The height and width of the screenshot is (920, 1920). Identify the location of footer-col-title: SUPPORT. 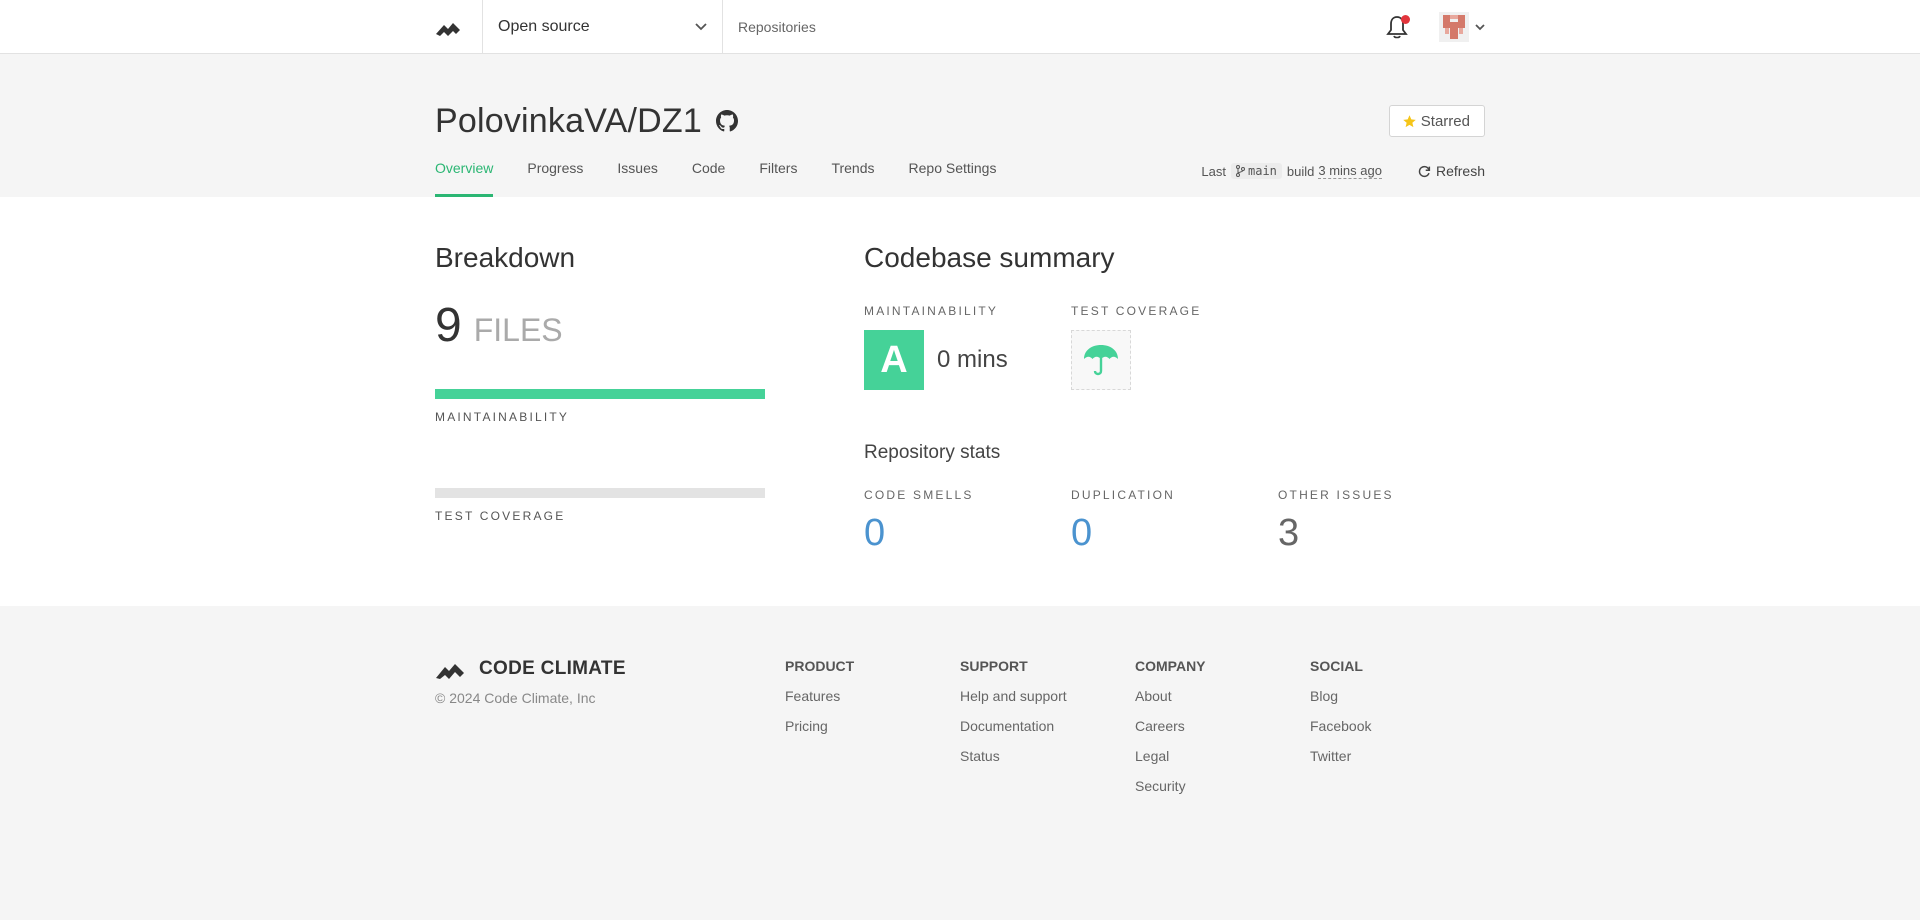
(994, 666).